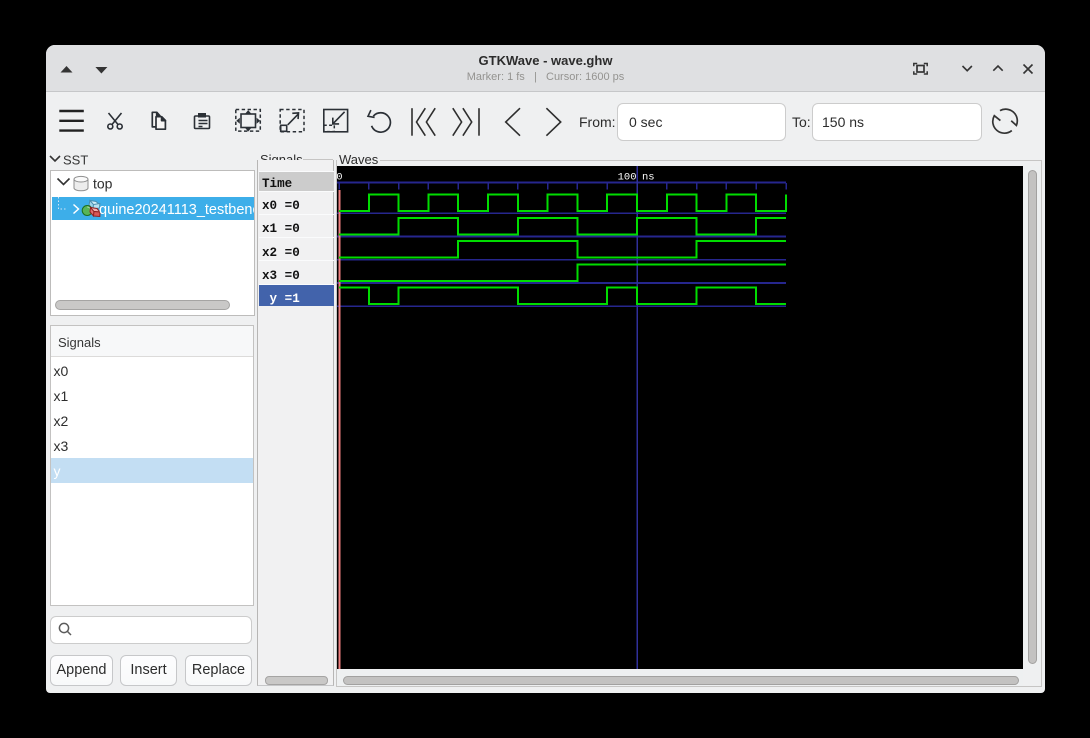  What do you see at coordinates (75, 159) in the screenshot?
I see `svg-text: SST` at bounding box center [75, 159].